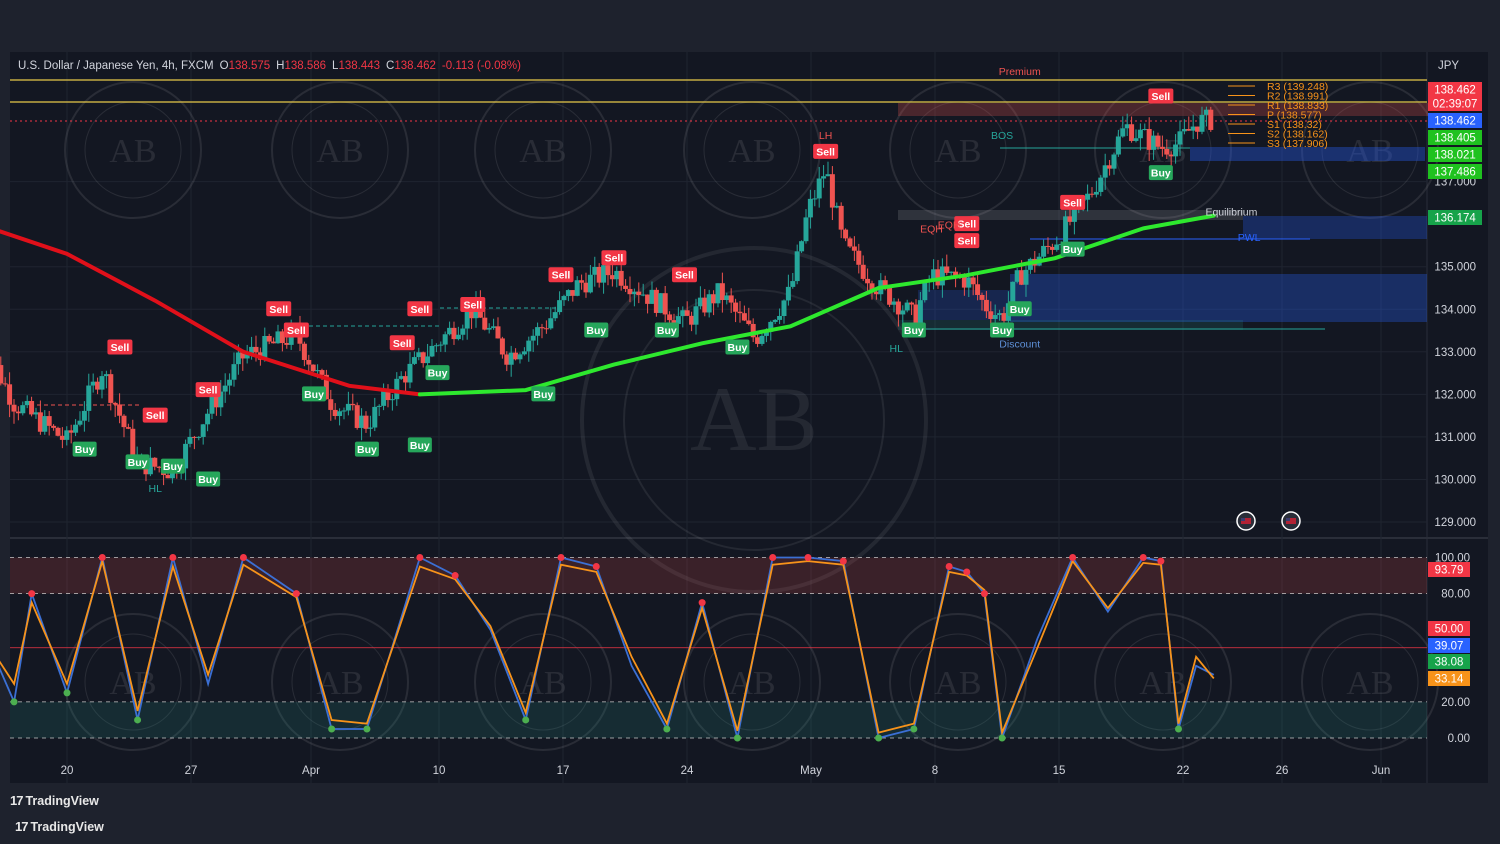 The image size is (1500, 844). Describe the element at coordinates (439, 771) in the screenshot. I see `x-tick-label: 10` at that location.